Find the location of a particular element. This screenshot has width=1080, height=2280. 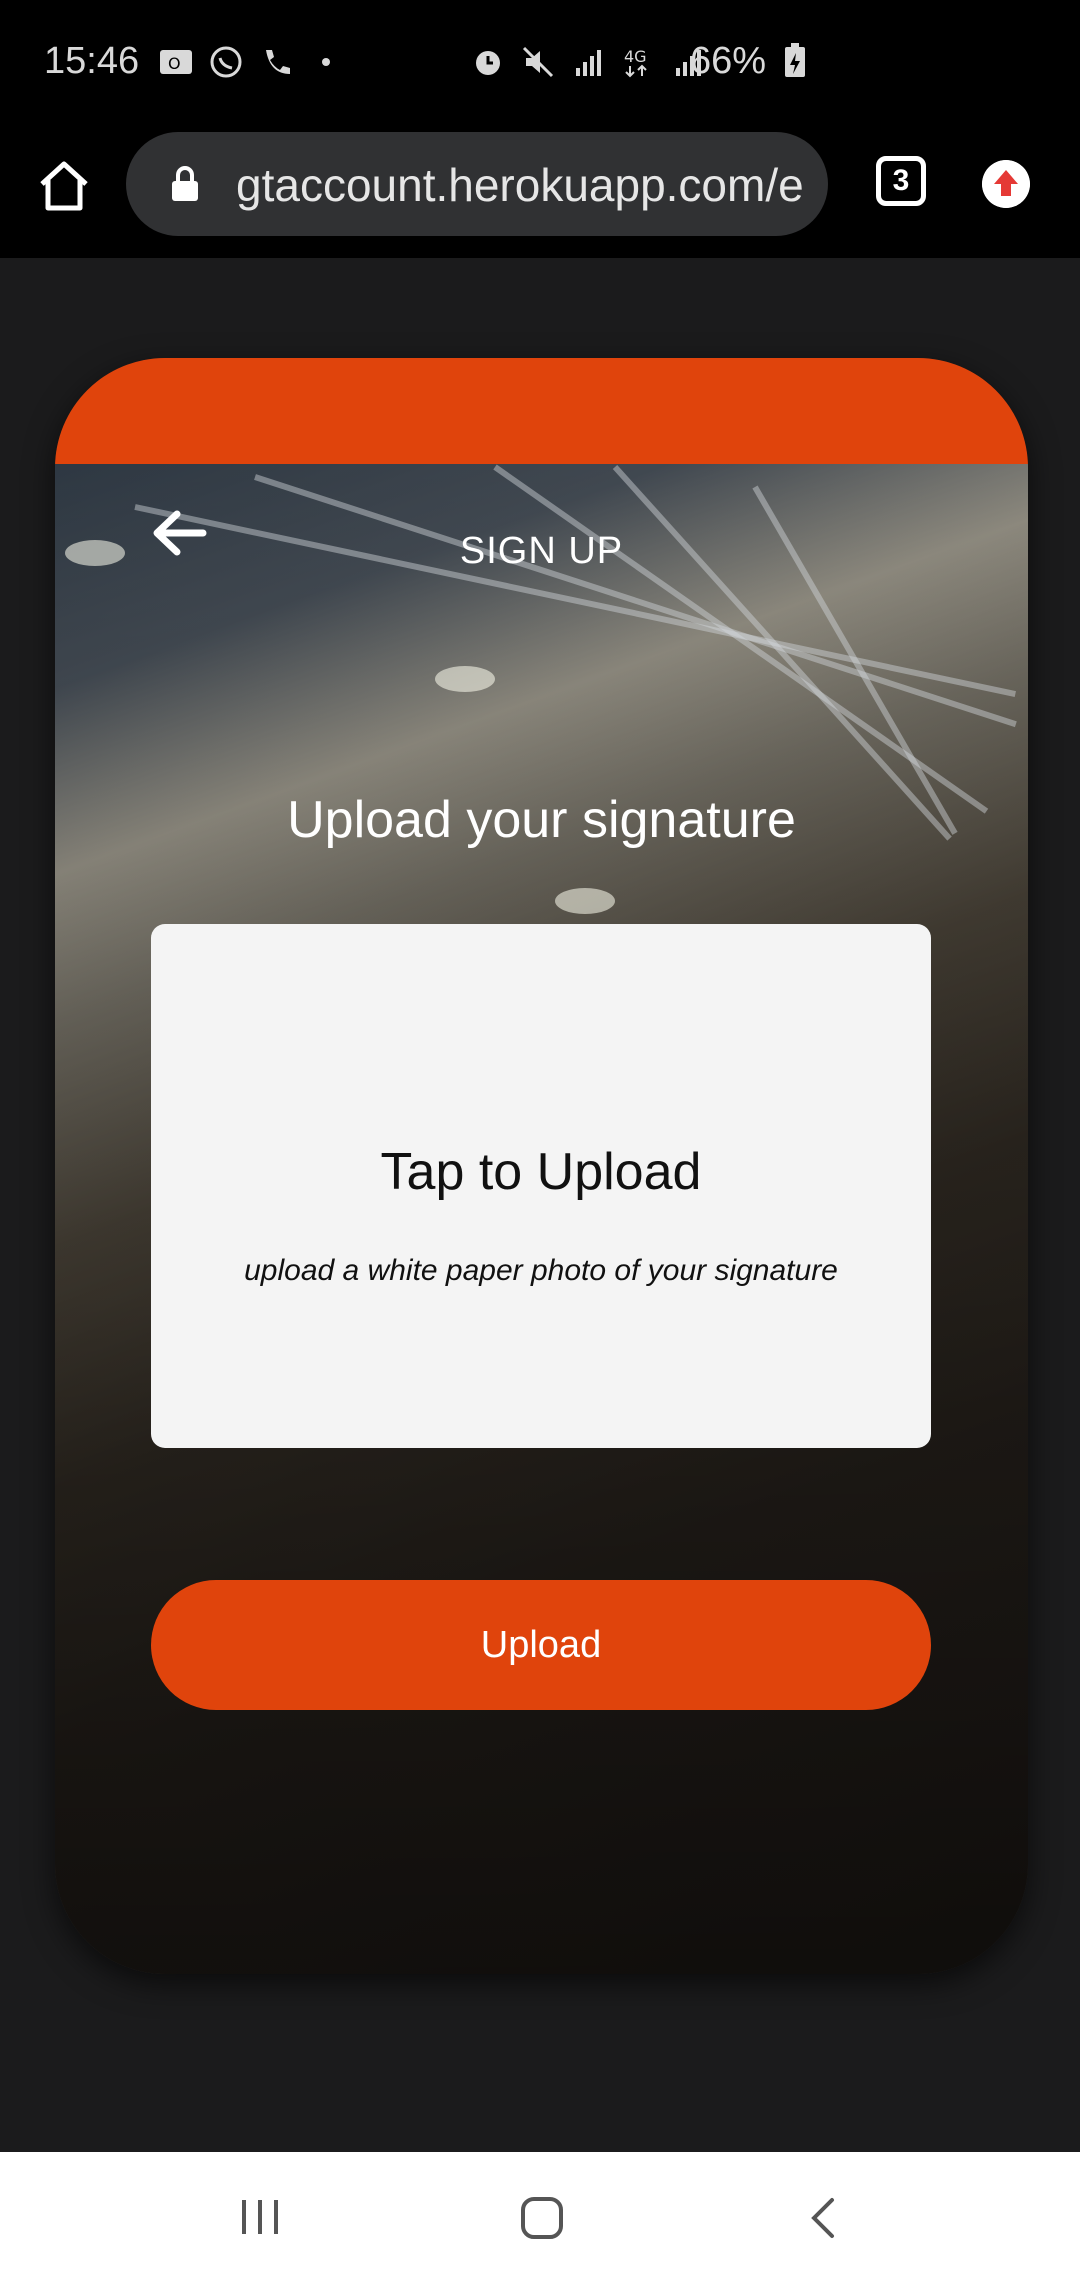

battery-level: 66% is located at coordinates (748, 61).